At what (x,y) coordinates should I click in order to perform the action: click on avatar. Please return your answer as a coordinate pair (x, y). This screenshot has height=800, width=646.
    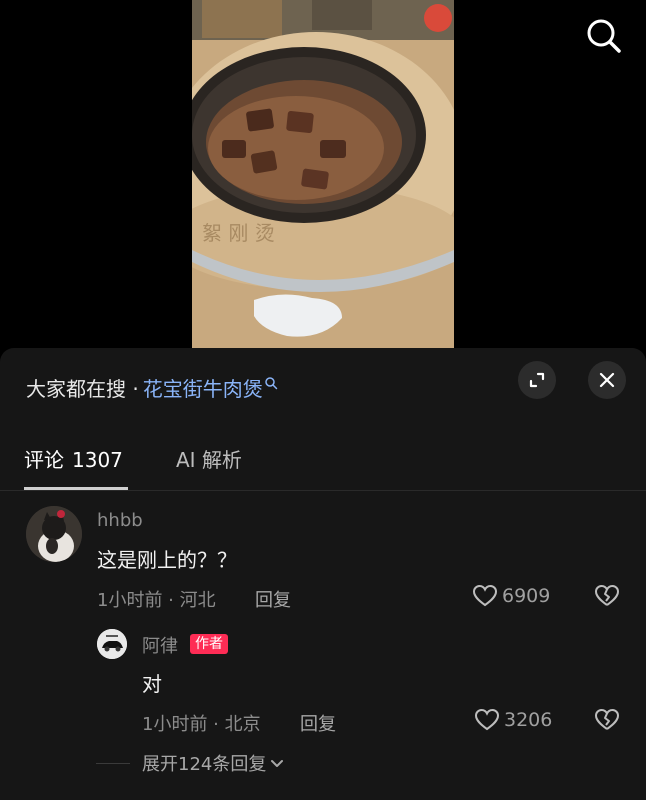
    Looking at the image, I should click on (54, 534).